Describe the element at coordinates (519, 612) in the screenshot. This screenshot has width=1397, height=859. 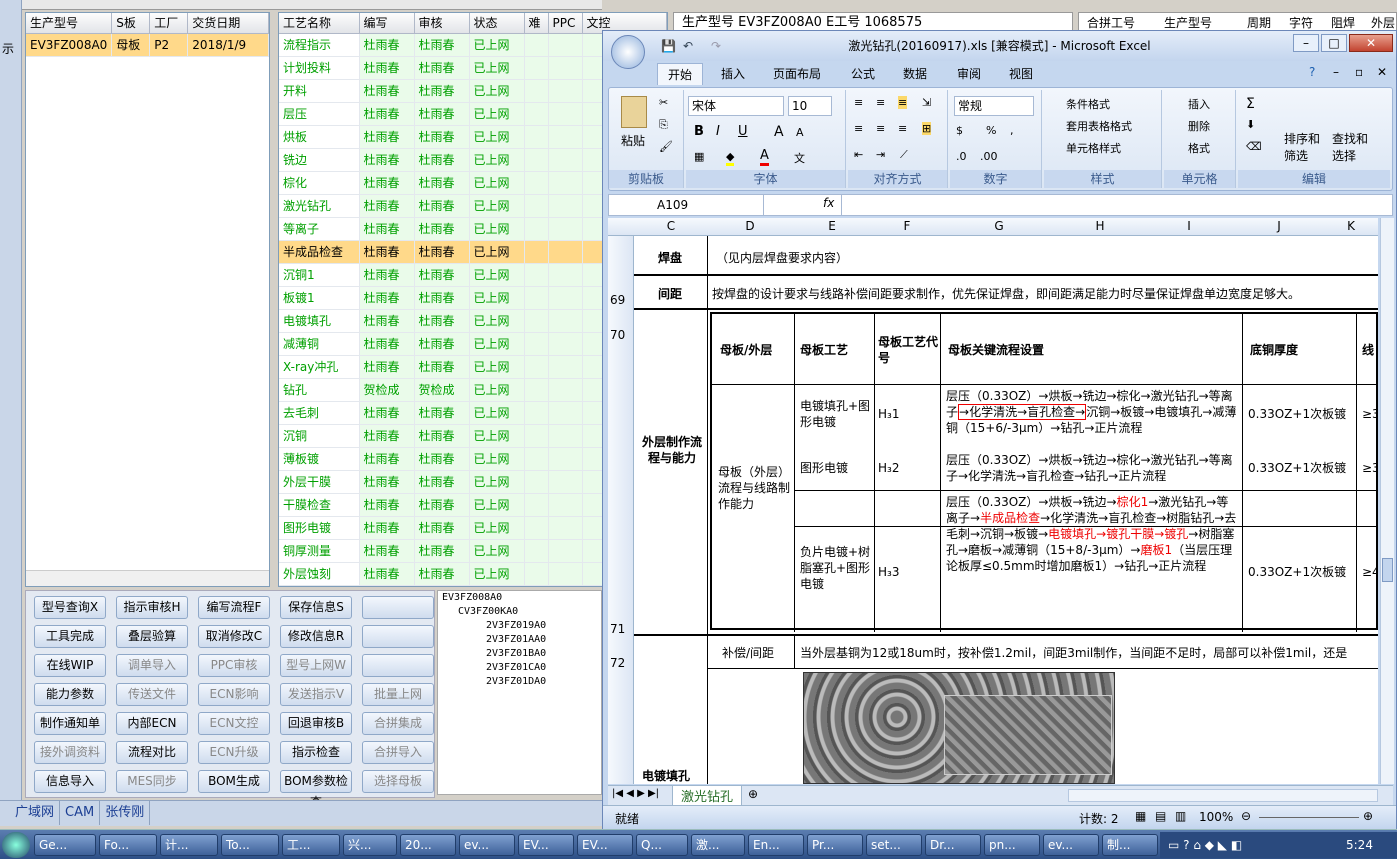
I see `tree-node: CV3FZ00KA0` at that location.